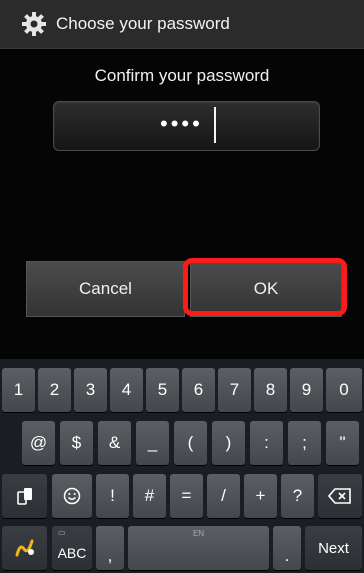 Image resolution: width=364 pixels, height=573 pixels. I want to click on key-question: ?, so click(297, 496).